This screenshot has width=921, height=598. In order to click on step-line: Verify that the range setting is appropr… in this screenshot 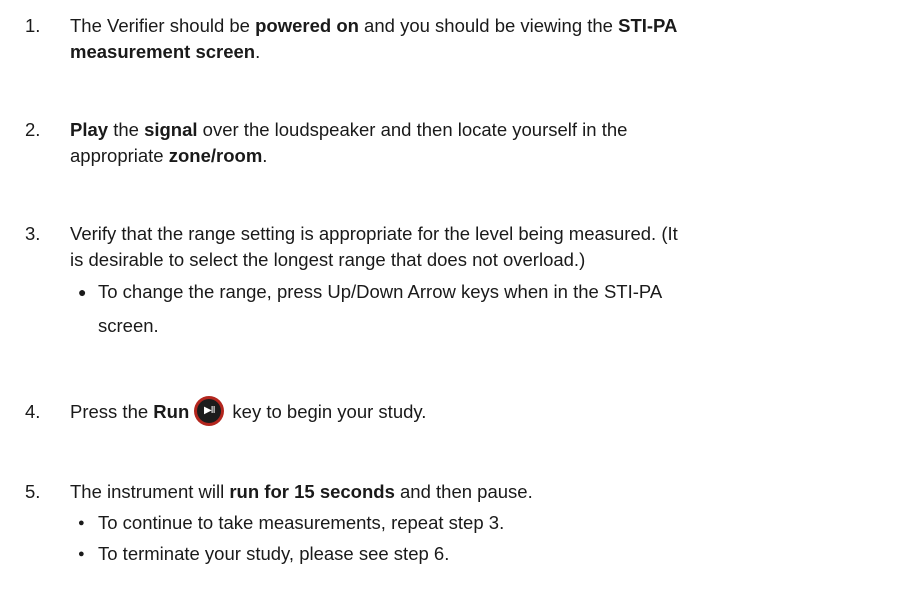, I will do `click(374, 233)`.